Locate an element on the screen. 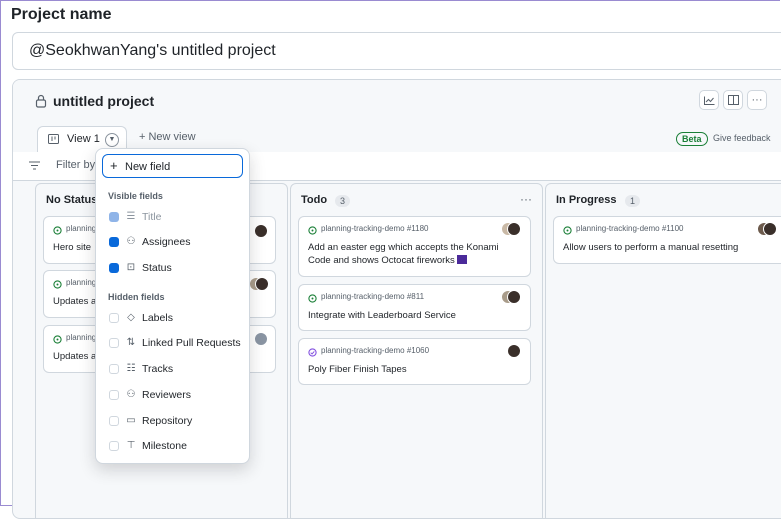  menu-item-linked-pull-requests: ⇅ Linked Pull Requests is located at coordinates (177, 344).